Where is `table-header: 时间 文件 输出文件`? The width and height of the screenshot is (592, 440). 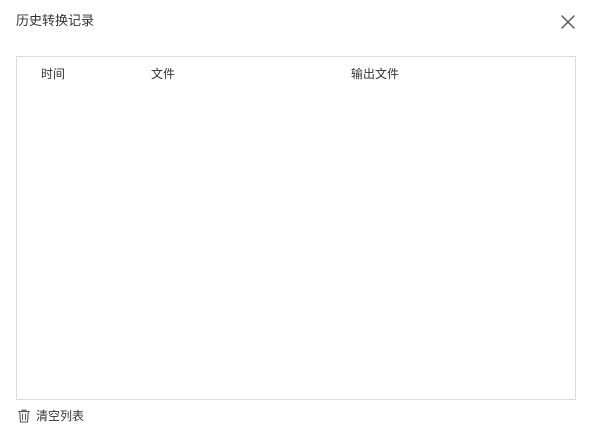 table-header: 时间 文件 输出文件 is located at coordinates (296, 74).